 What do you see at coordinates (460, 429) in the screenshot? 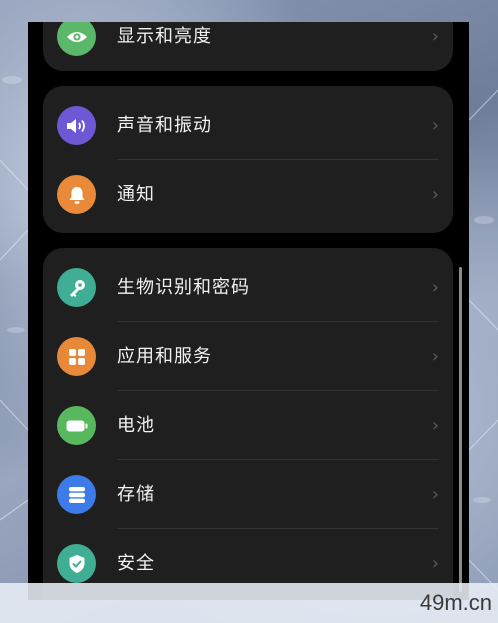
I see `scrollbar` at bounding box center [460, 429].